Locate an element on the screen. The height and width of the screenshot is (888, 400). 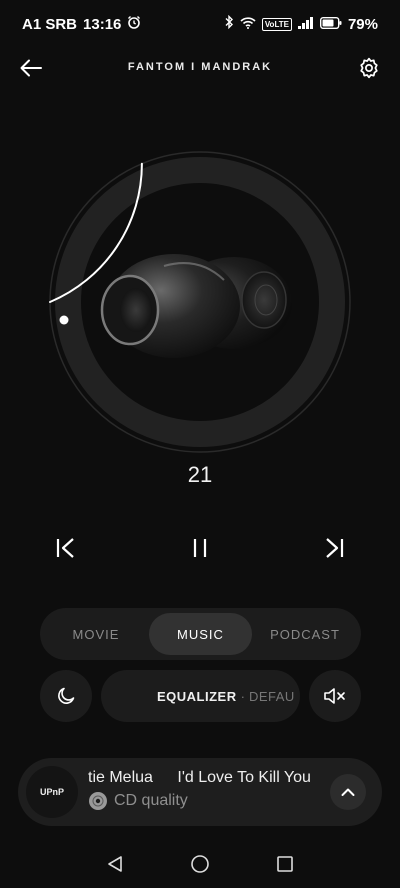
mute-button is located at coordinates (335, 696).